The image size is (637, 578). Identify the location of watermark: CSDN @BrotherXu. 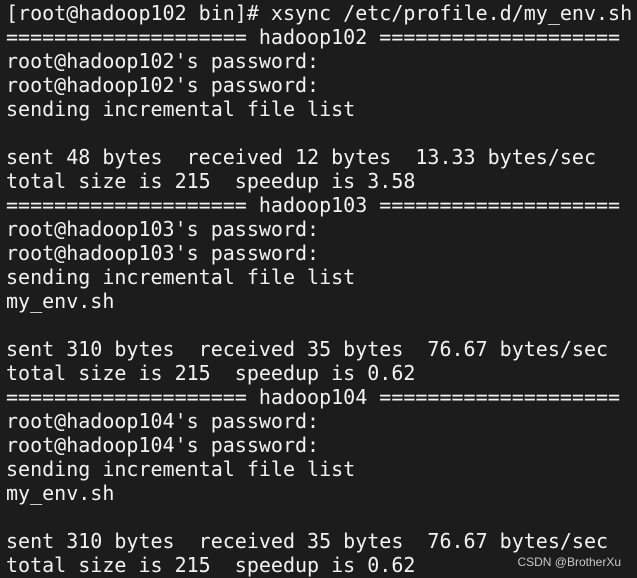
(569, 562).